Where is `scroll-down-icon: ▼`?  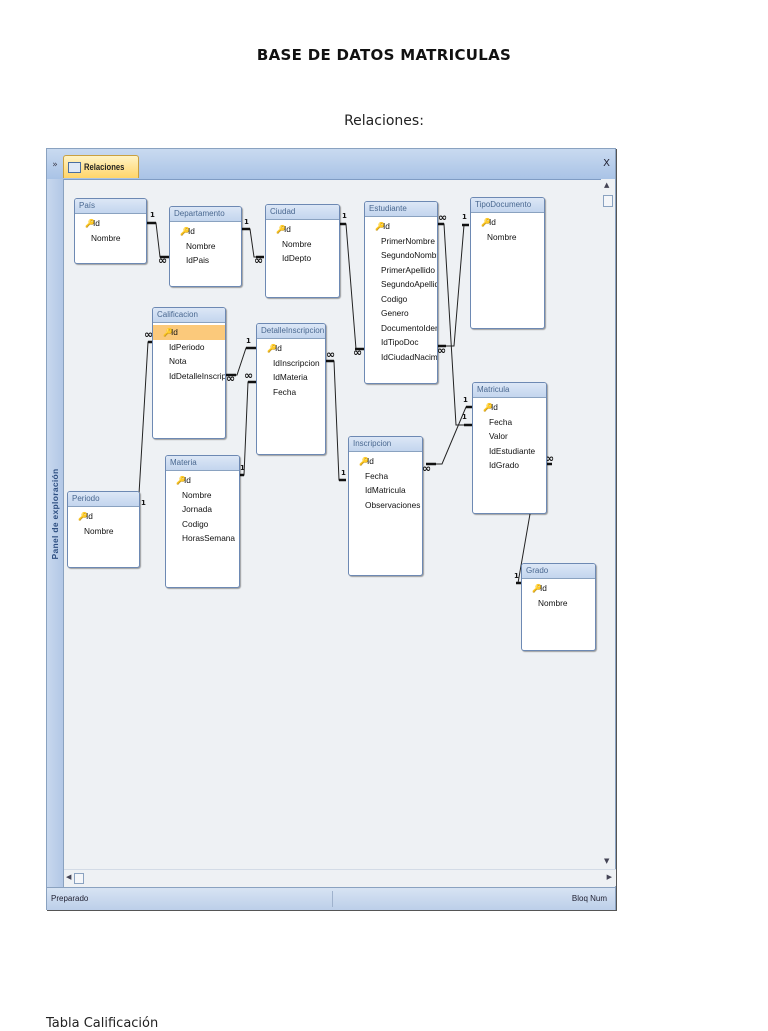
scroll-down-icon: ▼ is located at coordinates (606, 861).